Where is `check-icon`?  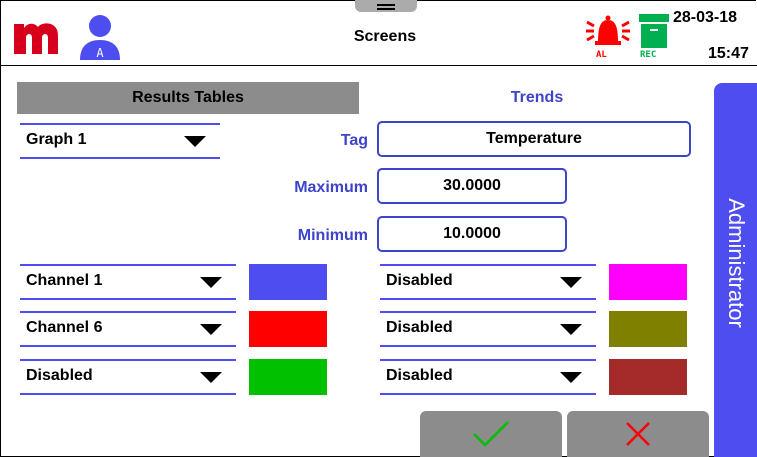
check-icon is located at coordinates (491, 434).